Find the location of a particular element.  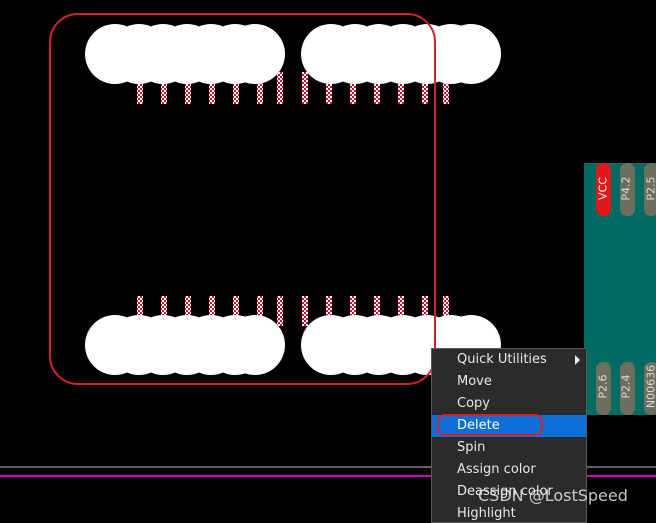

submenu-arrow-icon is located at coordinates (577, 360).